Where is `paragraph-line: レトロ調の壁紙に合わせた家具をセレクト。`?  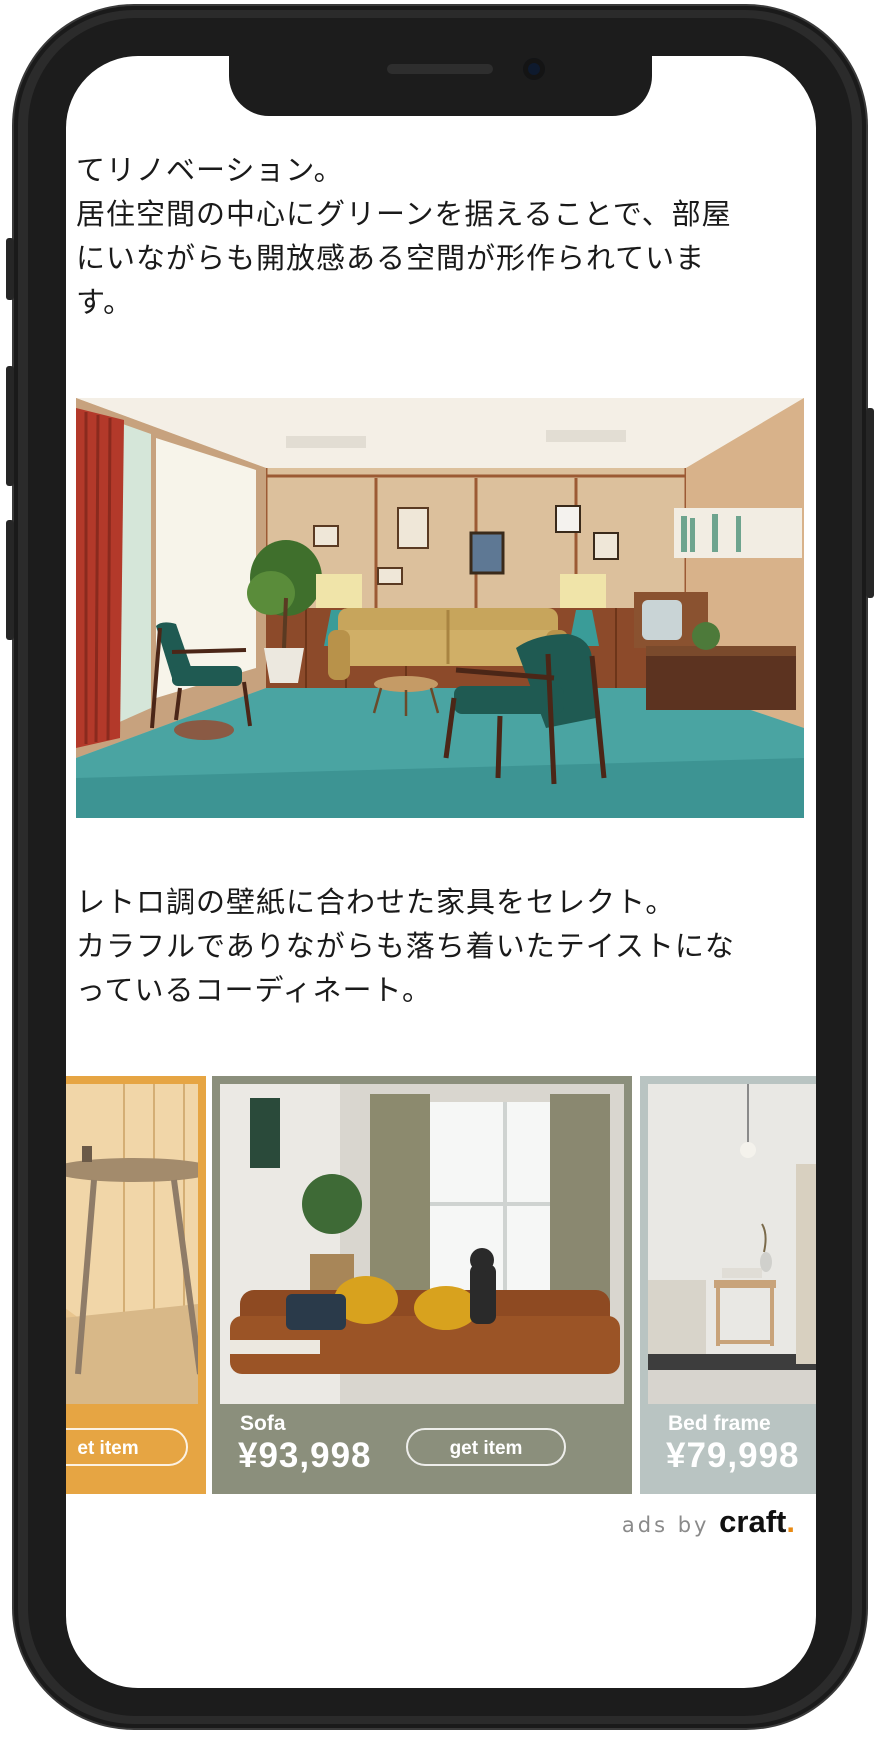 paragraph-line: レトロ調の壁紙に合わせた家具をセレクト。 is located at coordinates (376, 902).